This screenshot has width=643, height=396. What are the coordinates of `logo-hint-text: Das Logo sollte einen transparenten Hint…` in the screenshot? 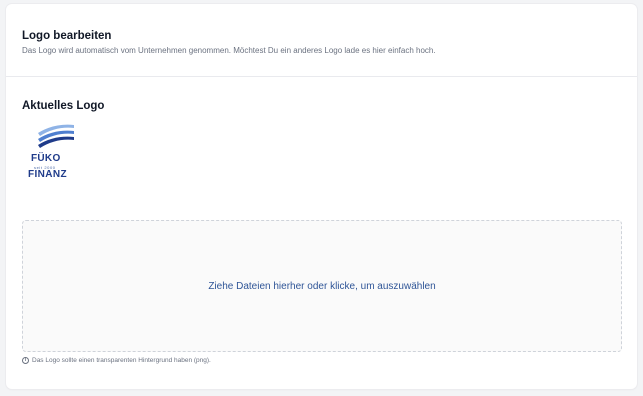 It's located at (121, 360).